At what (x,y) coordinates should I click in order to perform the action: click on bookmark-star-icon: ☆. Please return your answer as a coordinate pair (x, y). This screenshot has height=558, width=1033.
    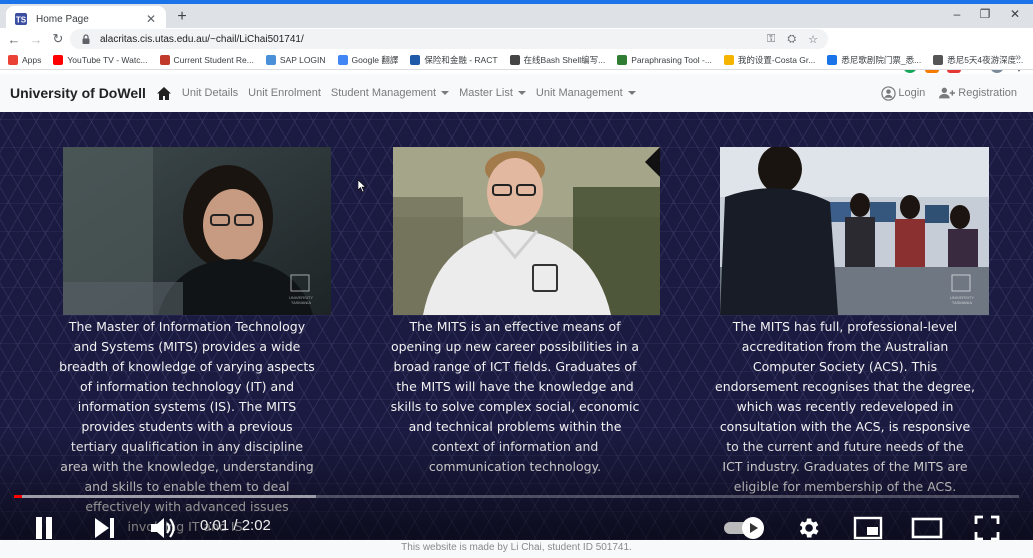
    Looking at the image, I should click on (813, 39).